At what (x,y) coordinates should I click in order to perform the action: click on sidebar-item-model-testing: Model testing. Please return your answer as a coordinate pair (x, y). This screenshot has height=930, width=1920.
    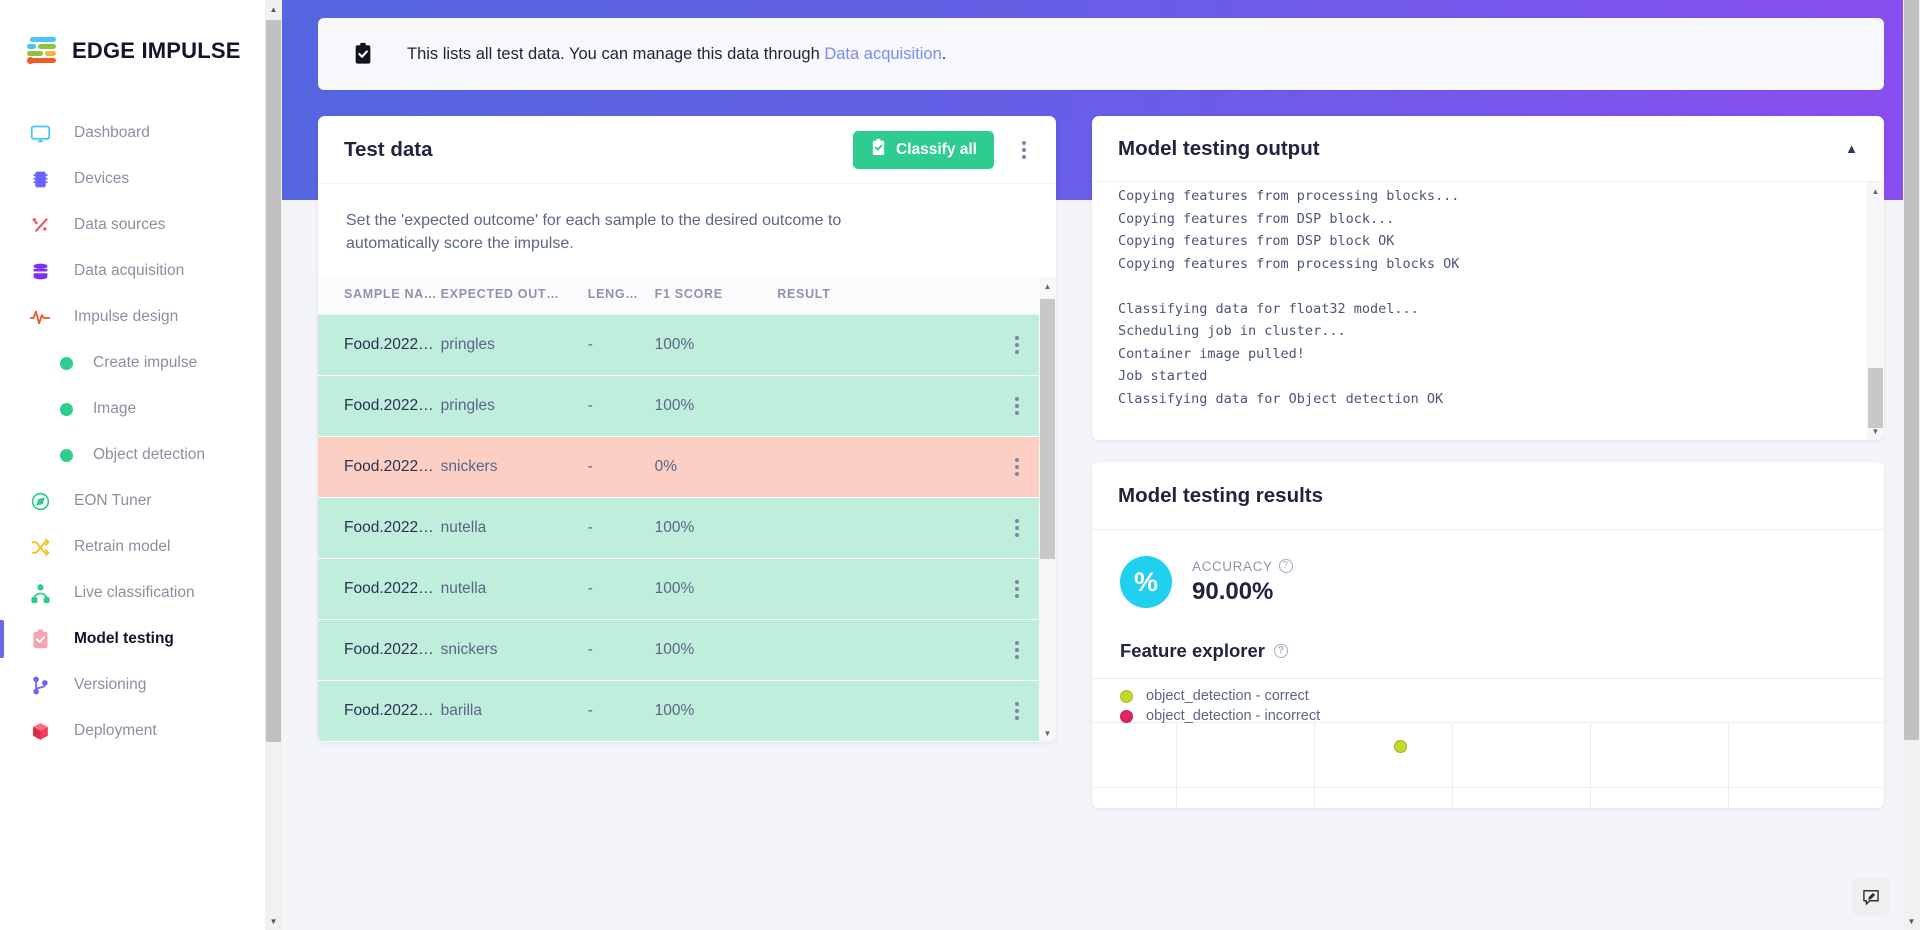
    Looking at the image, I should click on (141, 639).